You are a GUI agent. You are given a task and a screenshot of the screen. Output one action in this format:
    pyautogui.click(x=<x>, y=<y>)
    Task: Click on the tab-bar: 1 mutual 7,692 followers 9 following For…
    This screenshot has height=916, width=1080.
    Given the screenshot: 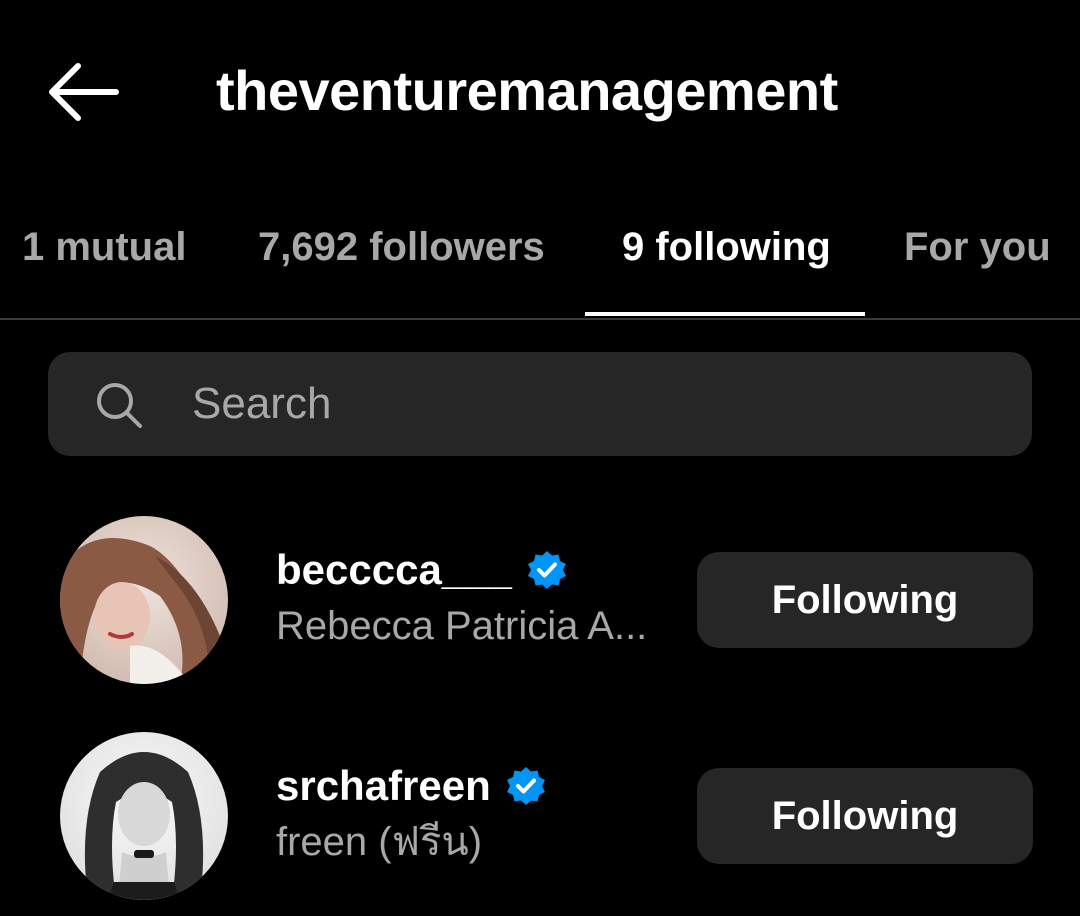 What is the action you would take?
    pyautogui.click(x=540, y=260)
    